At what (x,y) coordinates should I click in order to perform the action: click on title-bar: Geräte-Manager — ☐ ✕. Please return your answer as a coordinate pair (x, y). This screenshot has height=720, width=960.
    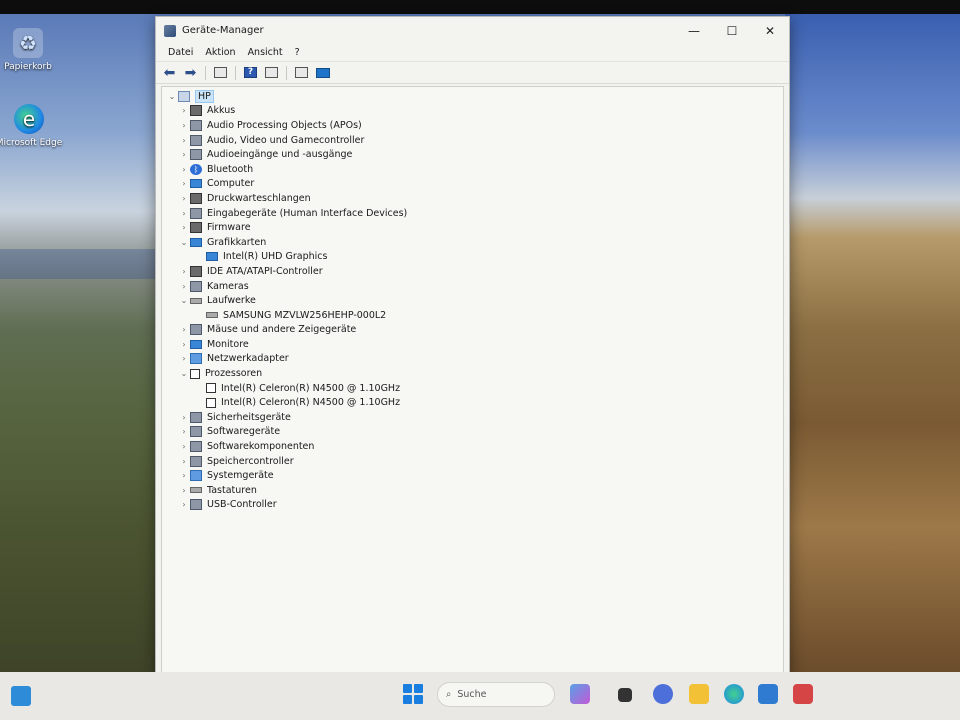
    Looking at the image, I should click on (472, 30).